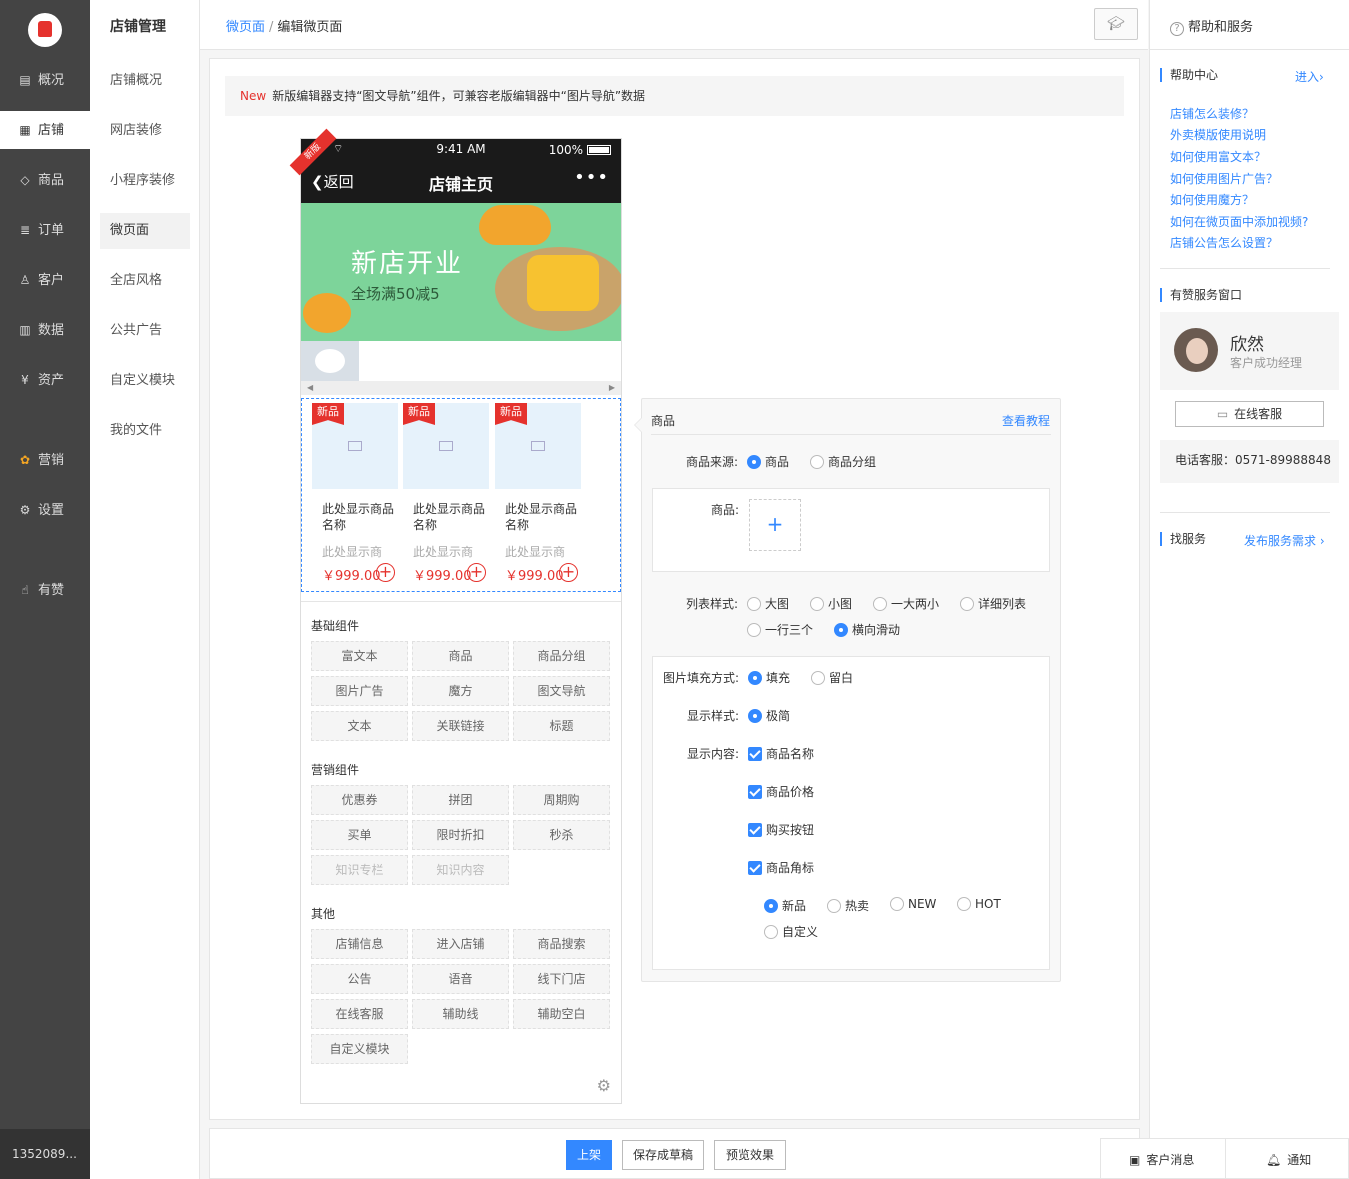  Describe the element at coordinates (45, 590) in the screenshot. I see `nav-item-youzan: ☝ 有赞` at that location.